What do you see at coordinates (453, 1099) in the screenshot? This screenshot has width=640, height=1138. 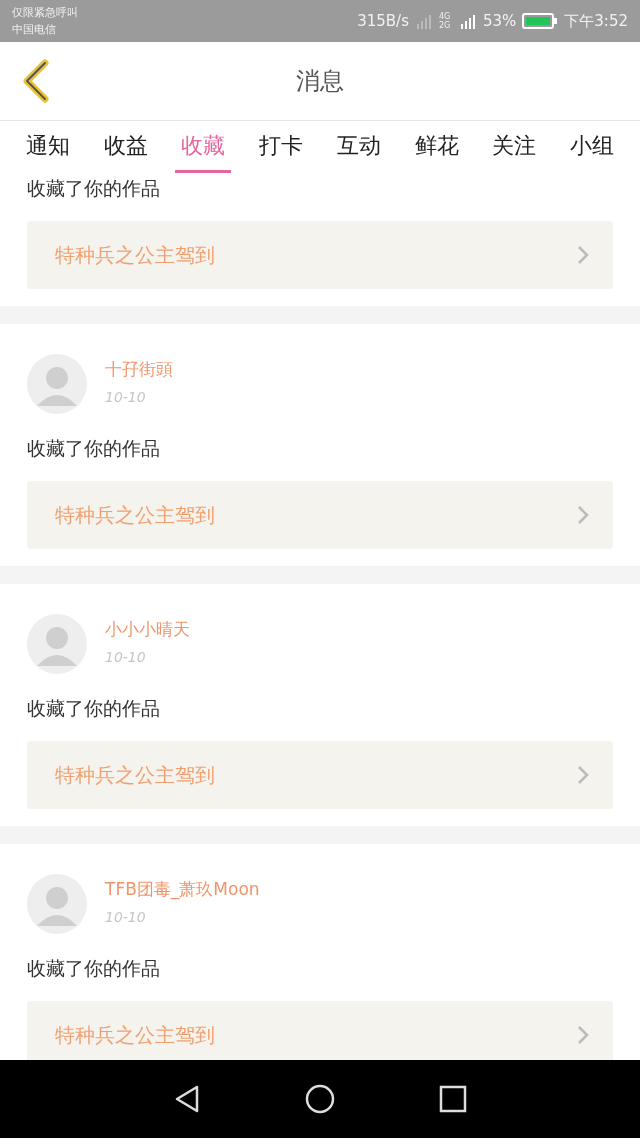 I see `recents-square-icon` at bounding box center [453, 1099].